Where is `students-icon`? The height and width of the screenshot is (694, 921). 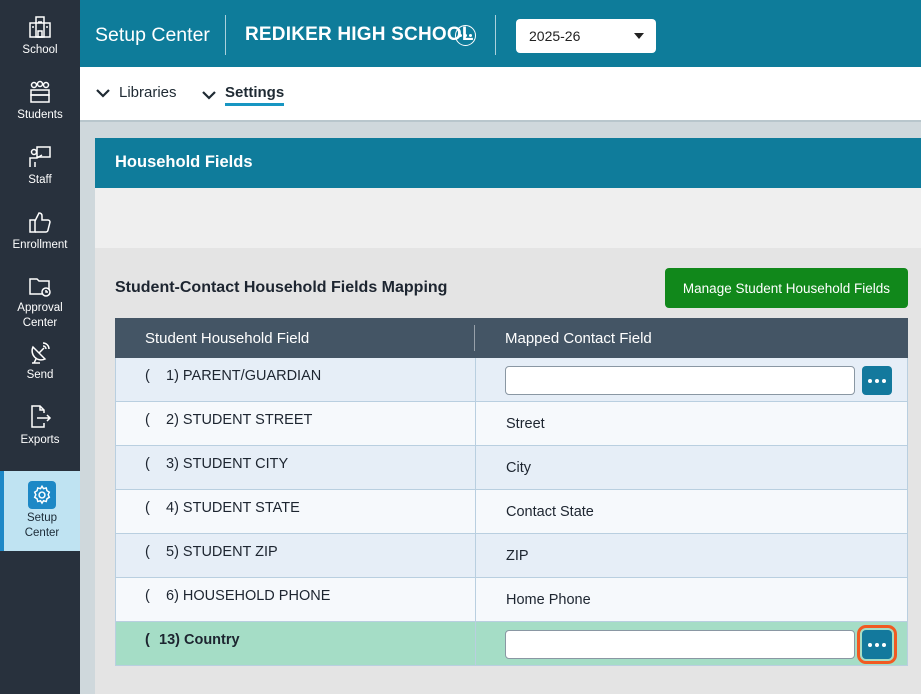
students-icon is located at coordinates (40, 92).